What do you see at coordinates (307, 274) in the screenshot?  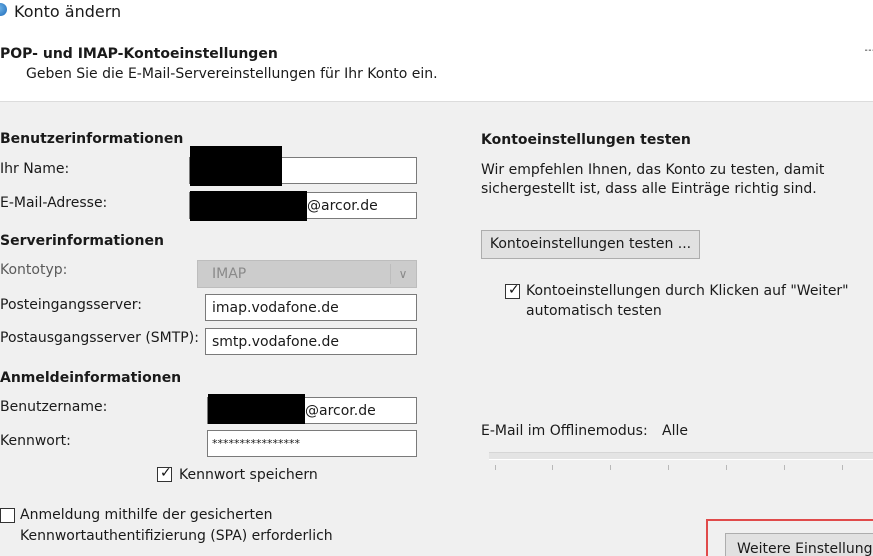 I see `account-type-select: IMAP ∨` at bounding box center [307, 274].